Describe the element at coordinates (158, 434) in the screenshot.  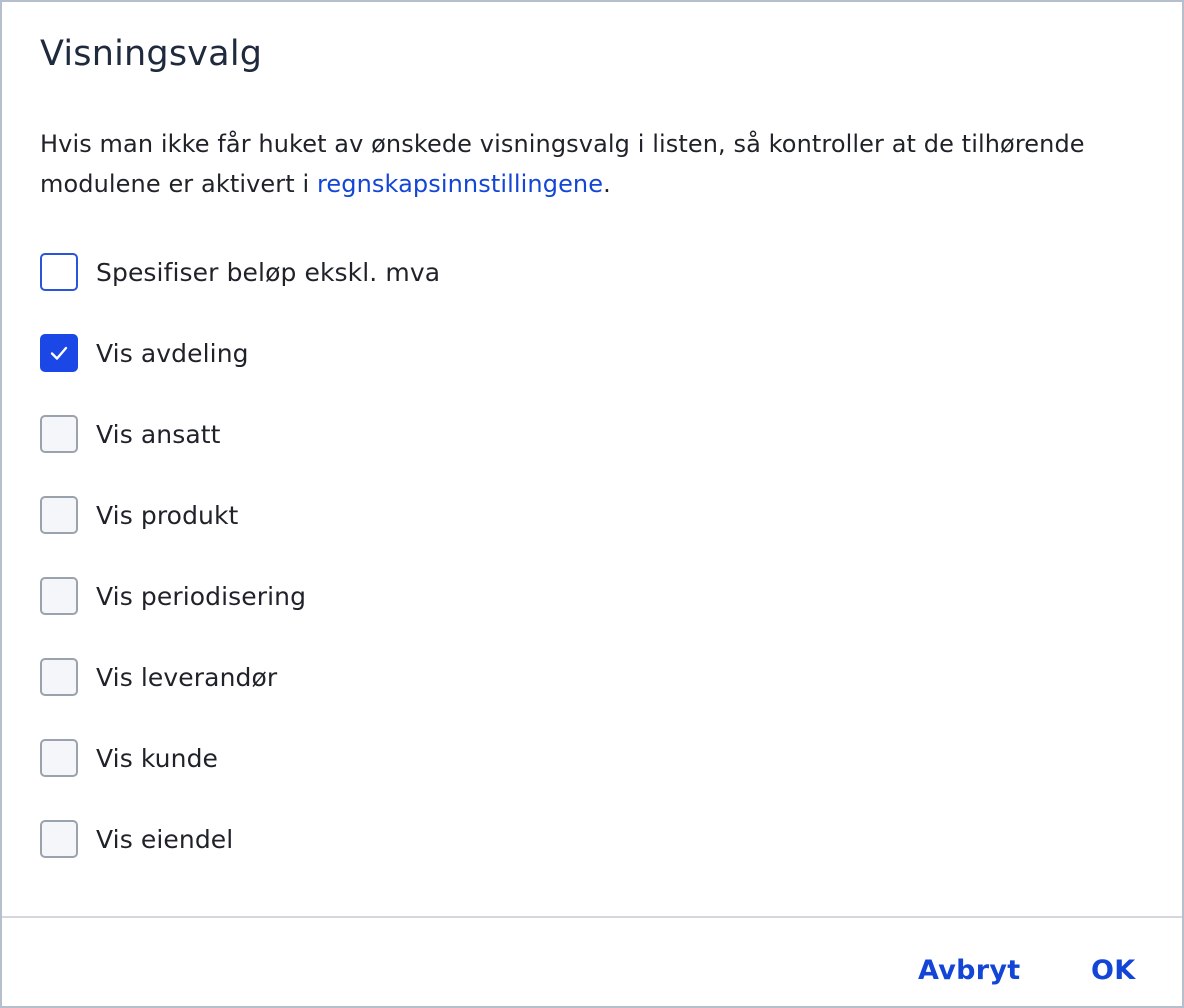
I see `option-label: Vis ansatt` at that location.